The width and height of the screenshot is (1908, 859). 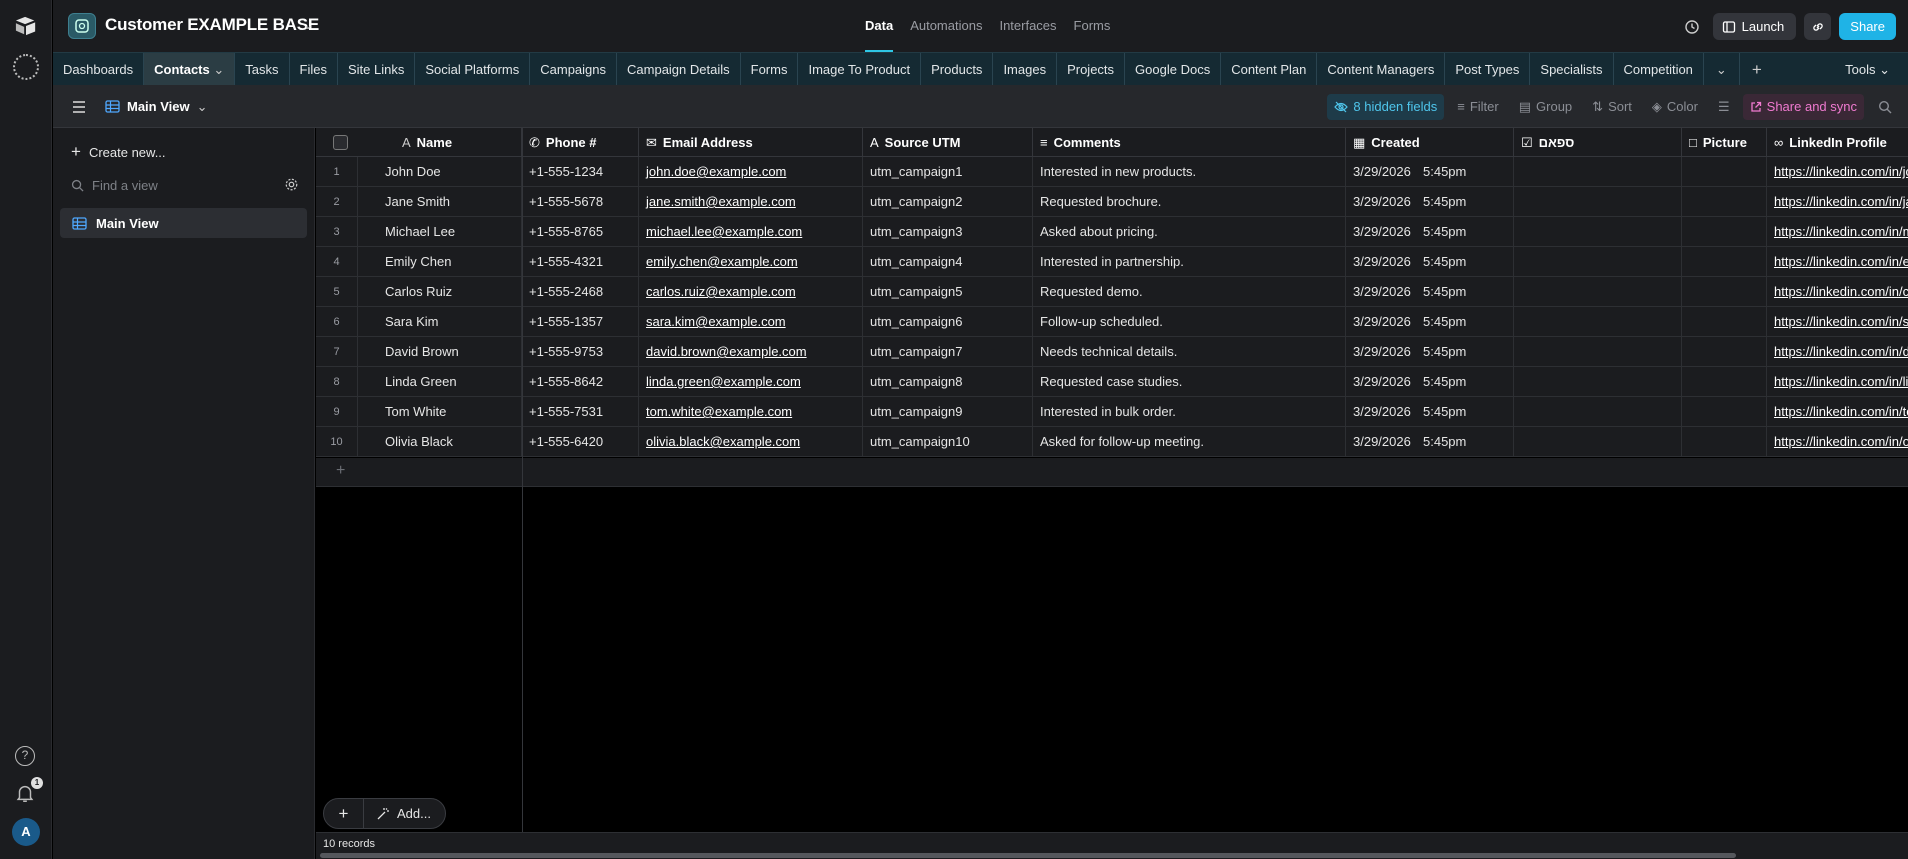 I want to click on history-icon, so click(x=1692, y=27).